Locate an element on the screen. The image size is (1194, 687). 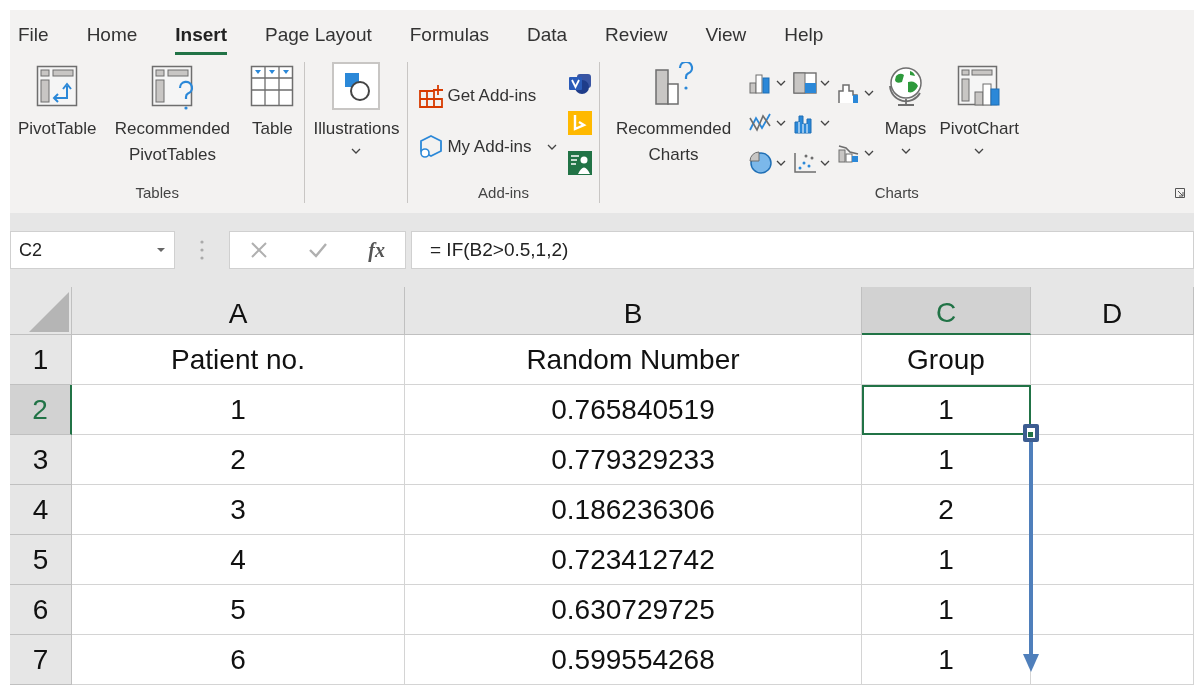
table-cell: Random Number is located at coordinates (633, 360).